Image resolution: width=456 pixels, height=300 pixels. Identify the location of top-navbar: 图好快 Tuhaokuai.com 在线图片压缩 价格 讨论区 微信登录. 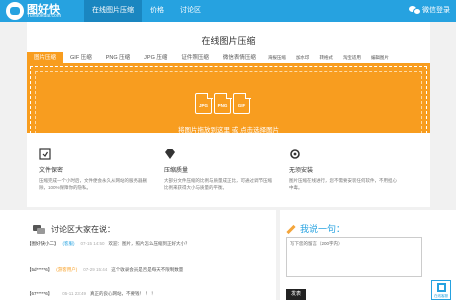
(228, 11).